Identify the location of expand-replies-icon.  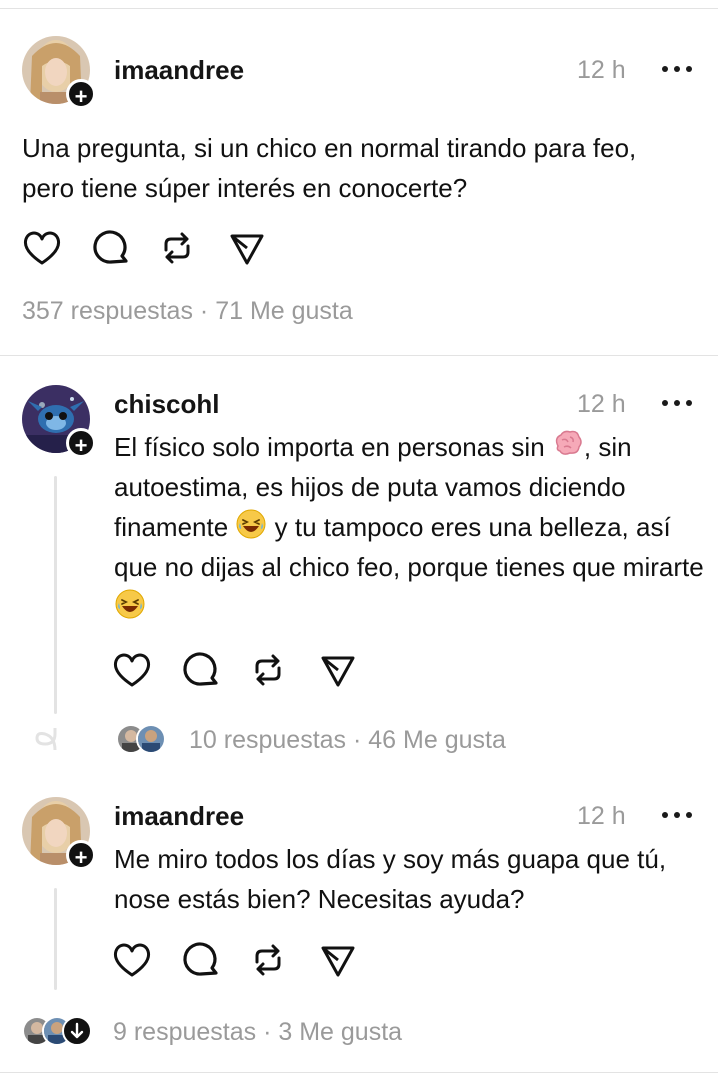
(77, 1031).